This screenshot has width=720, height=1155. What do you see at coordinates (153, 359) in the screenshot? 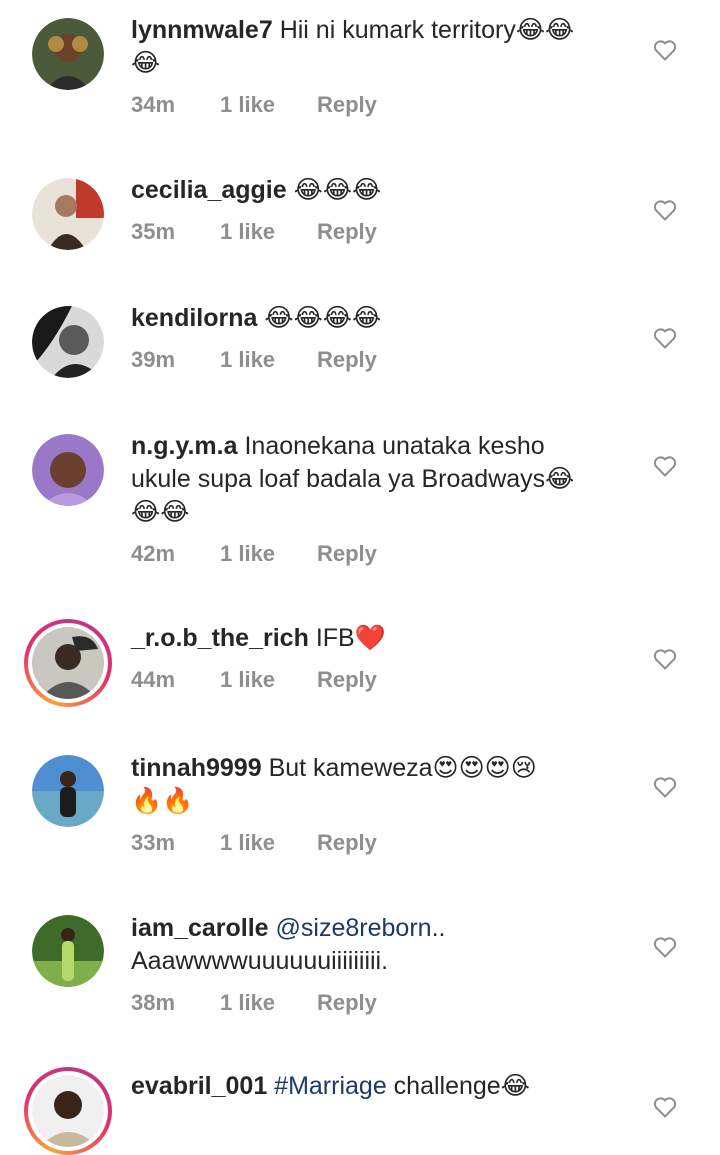
I see `timestamp: 39m` at bounding box center [153, 359].